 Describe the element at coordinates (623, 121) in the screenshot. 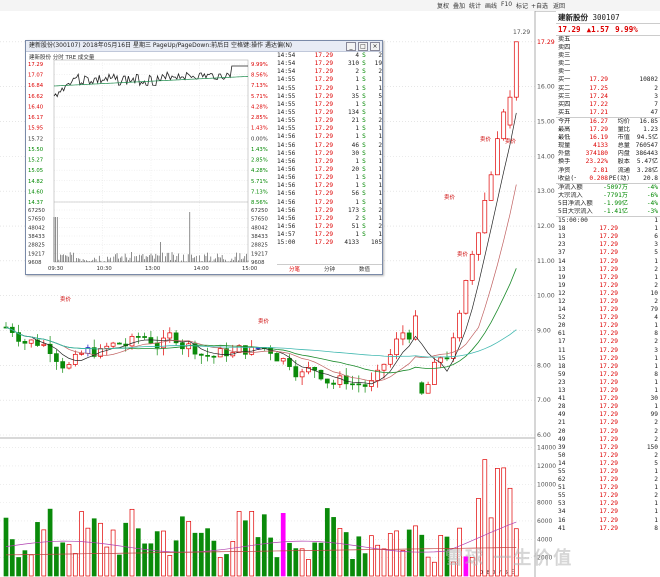

I see `stat-key: 均价` at that location.